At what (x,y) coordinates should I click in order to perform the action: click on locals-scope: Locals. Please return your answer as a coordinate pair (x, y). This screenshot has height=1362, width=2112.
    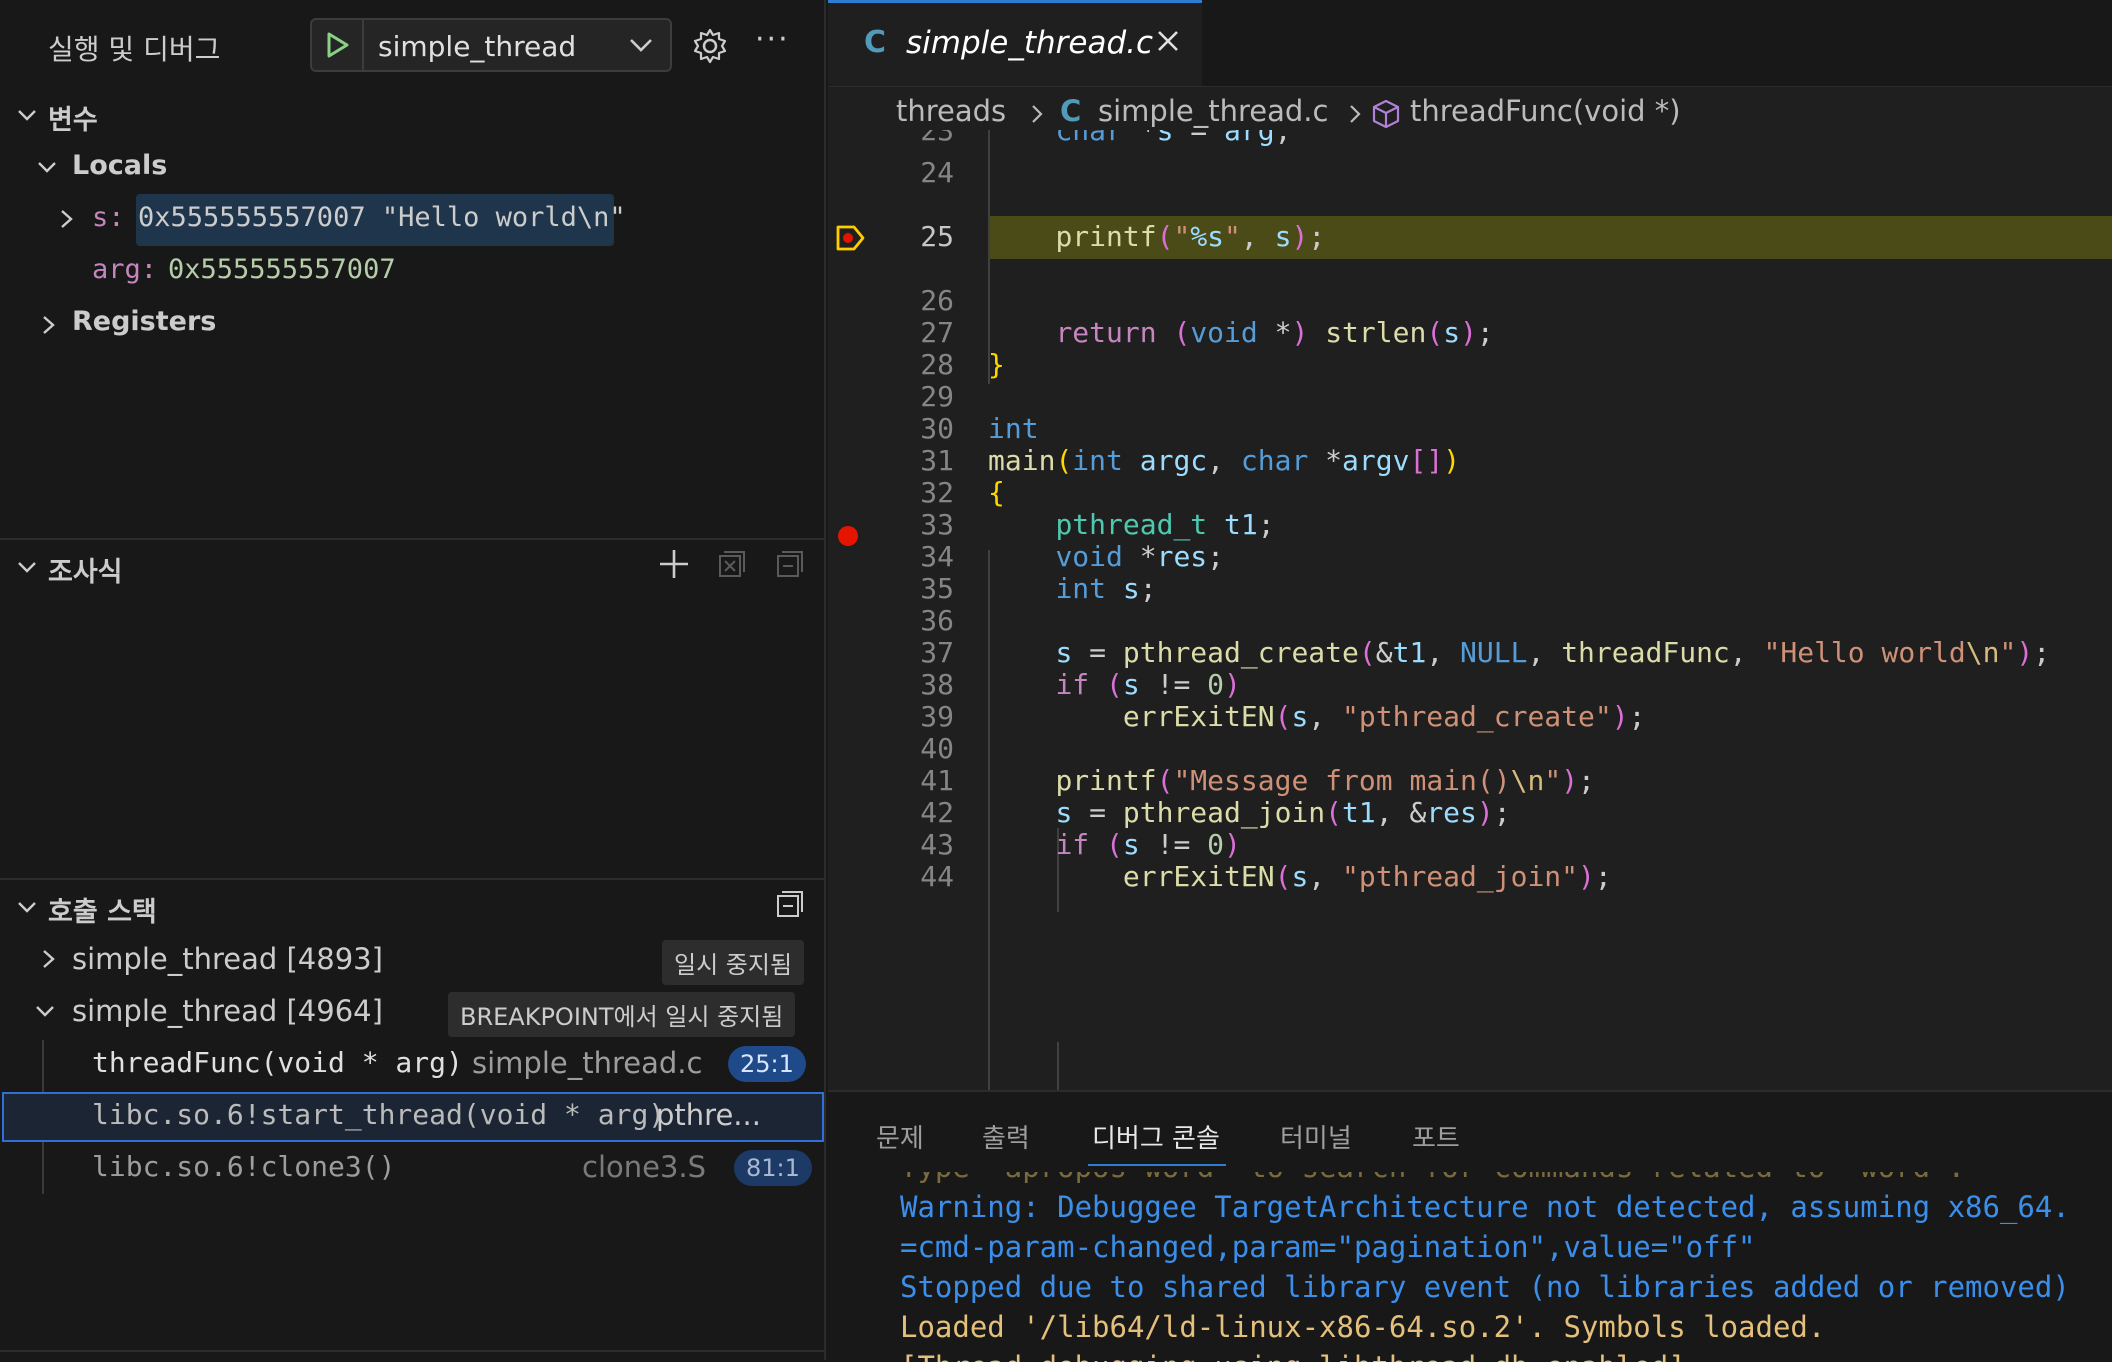
    Looking at the image, I should click on (413, 166).